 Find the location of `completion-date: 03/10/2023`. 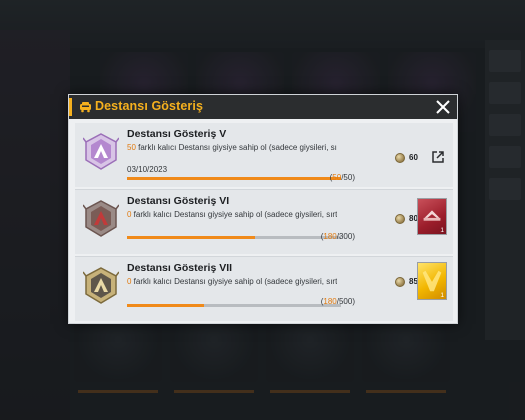

completion-date: 03/10/2023 is located at coordinates (147, 169).